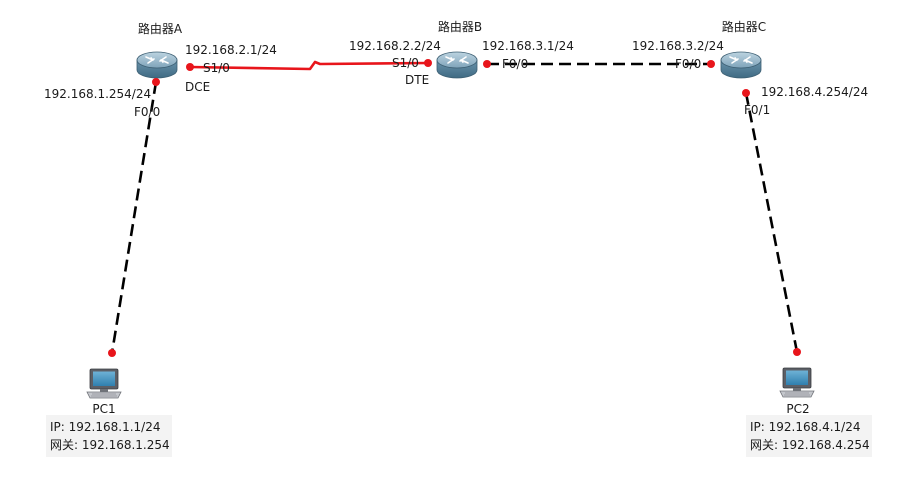  What do you see at coordinates (110, 445) in the screenshot?
I see `pc1-gateway-label: 网关: 192.168.1.254` at bounding box center [110, 445].